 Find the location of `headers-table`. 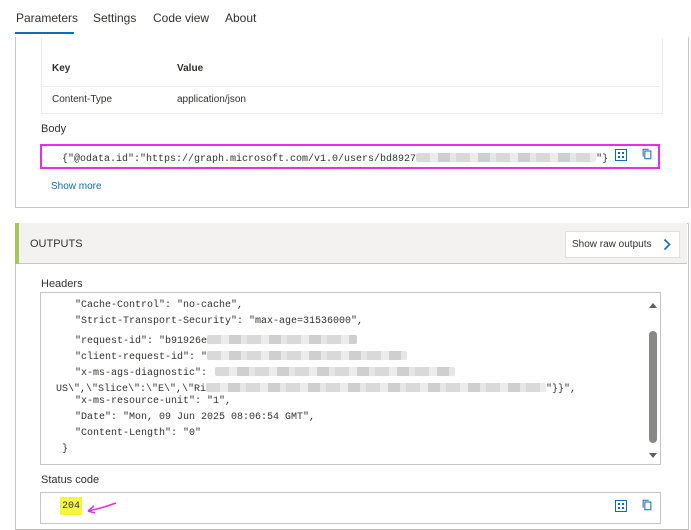

headers-table is located at coordinates (352, 76).